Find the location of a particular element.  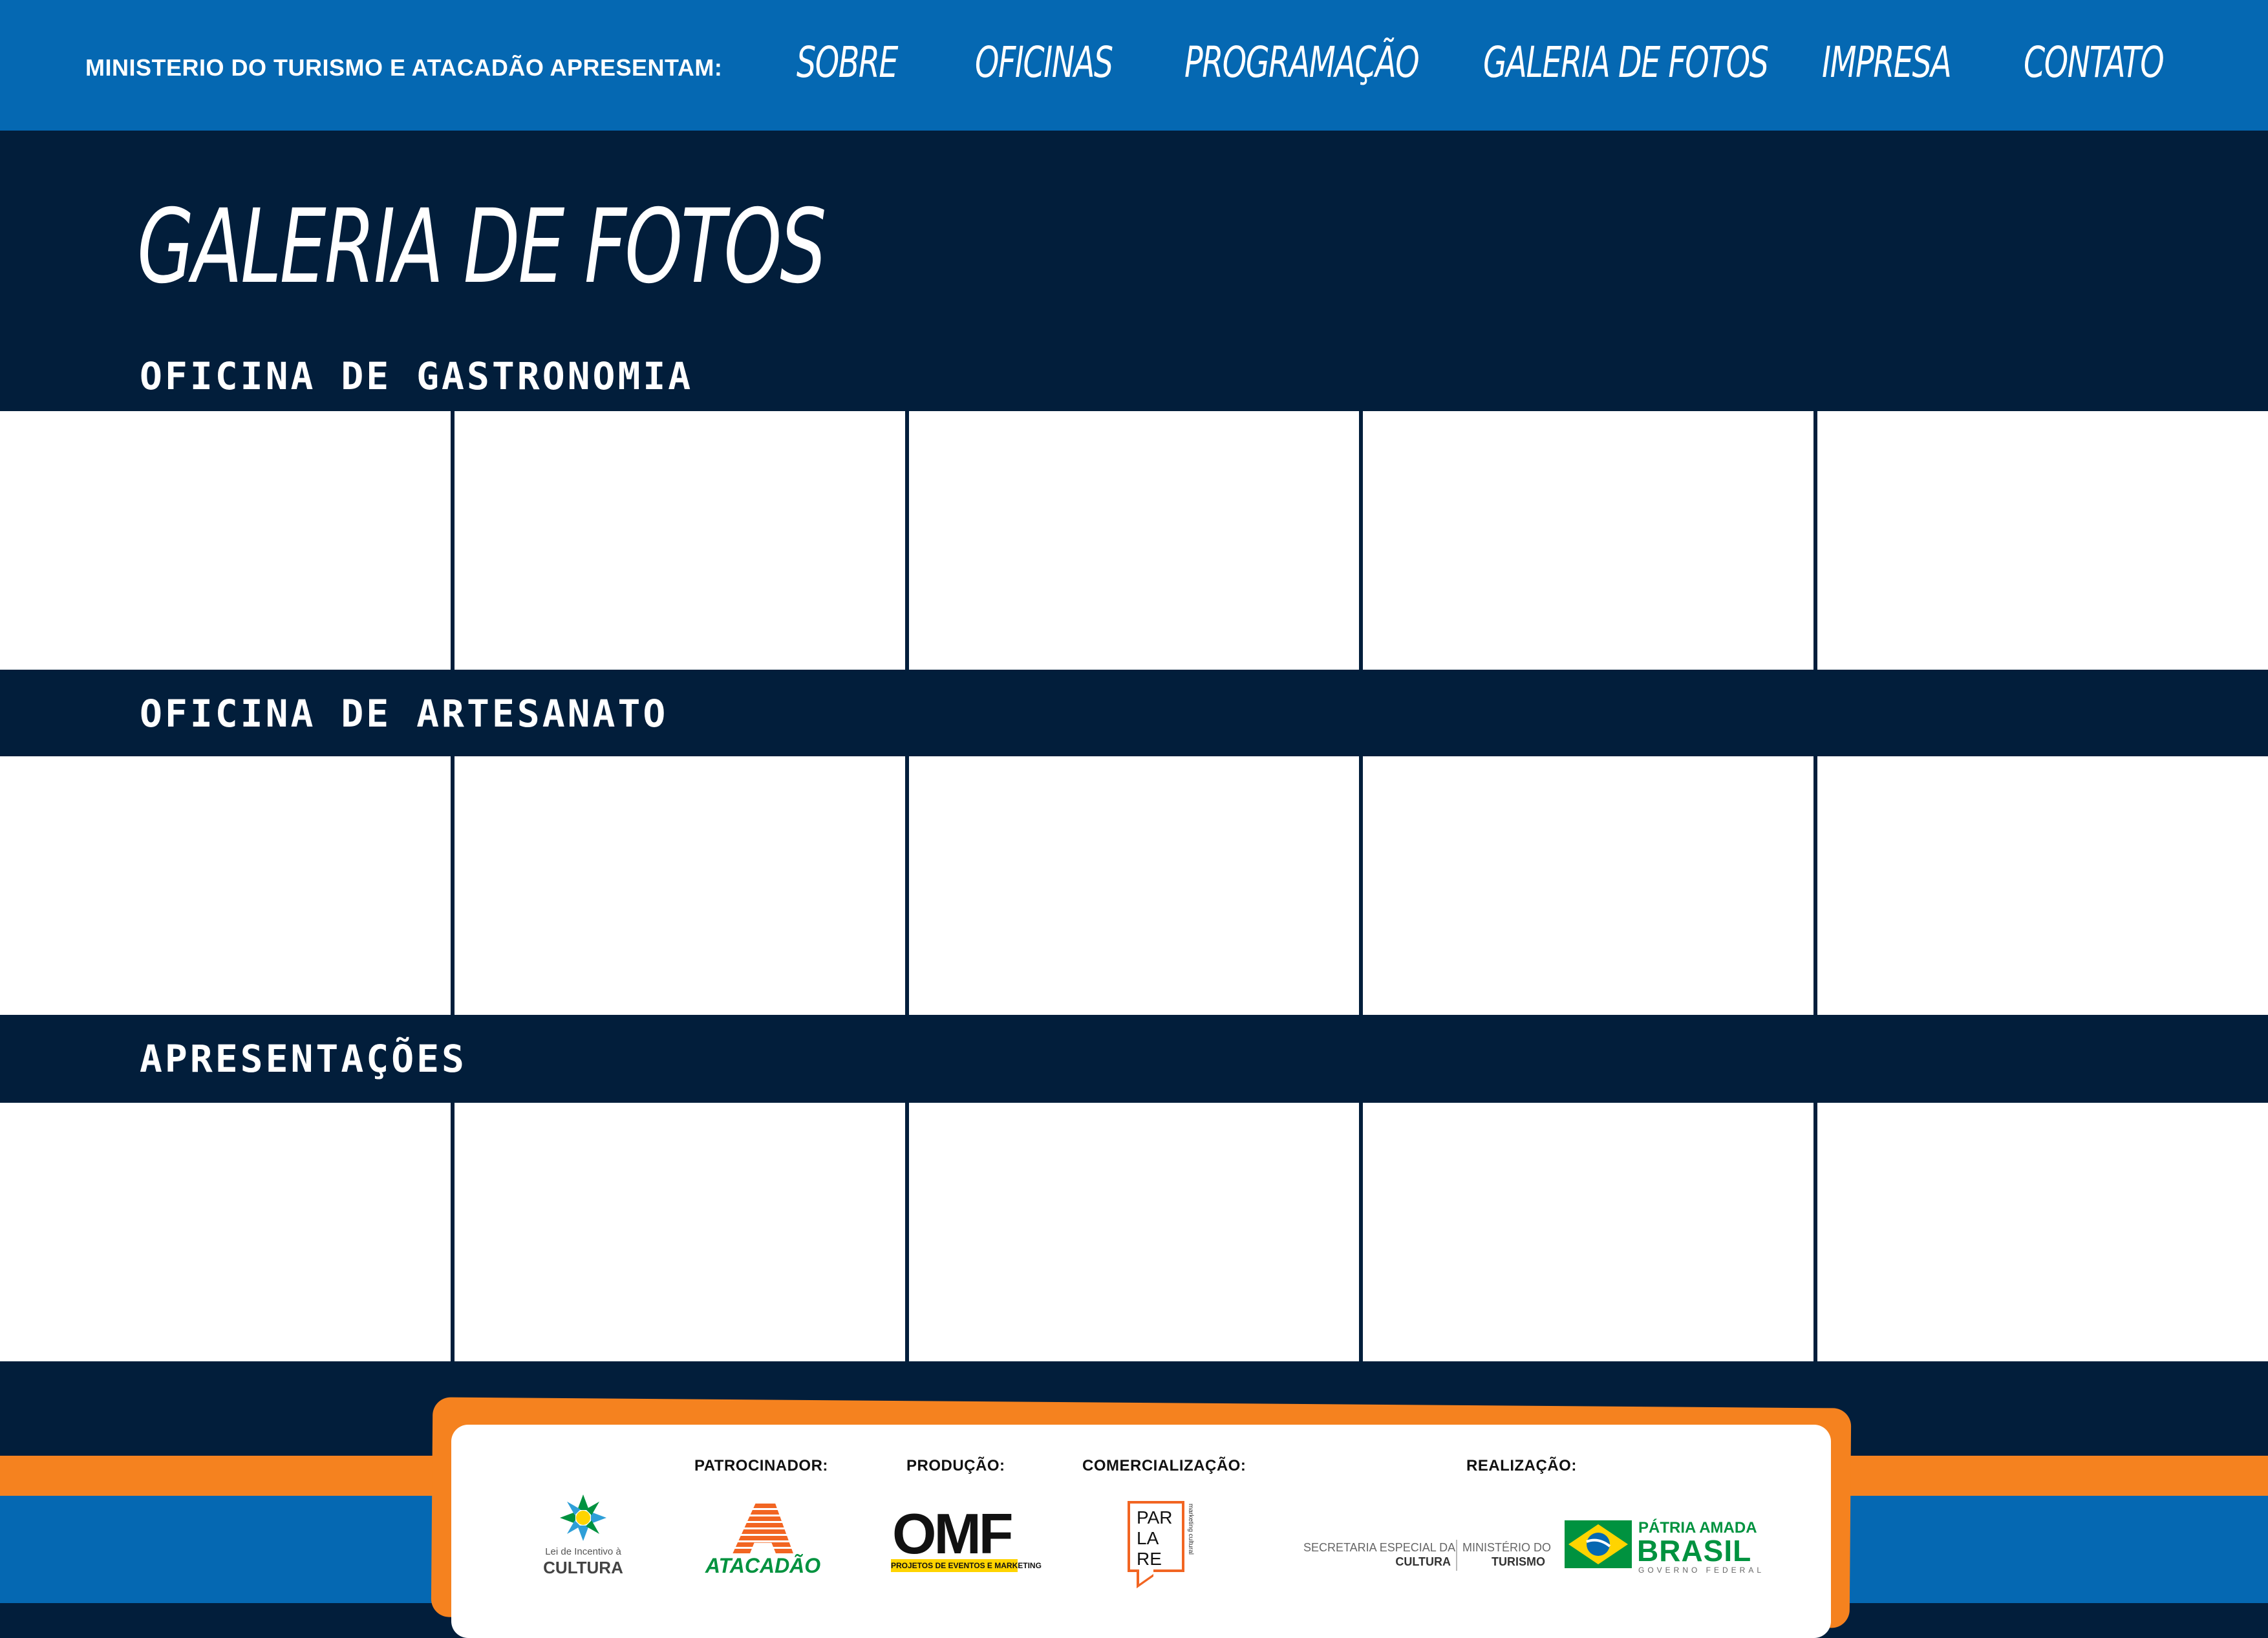

section-title-gastronomia: OFICINA DE GASTRONOMIA is located at coordinates (417, 376).